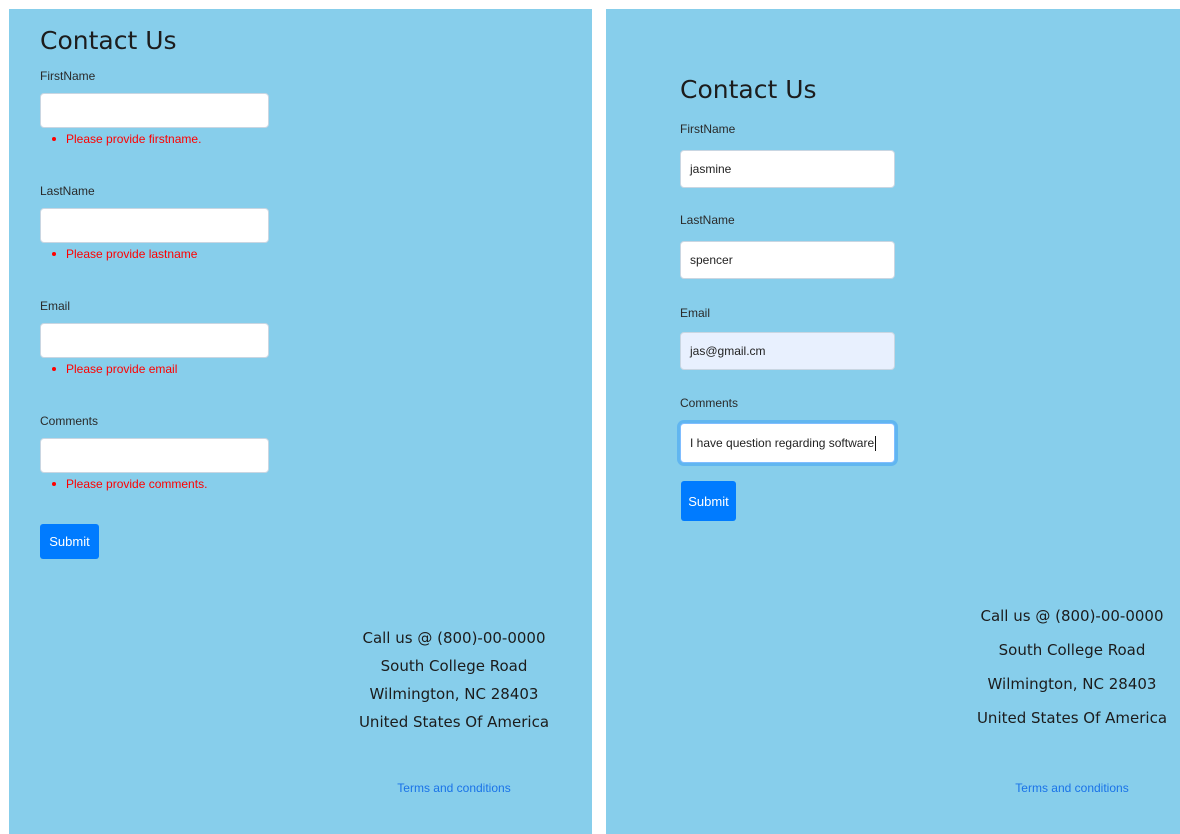 Image resolution: width=1180 pixels, height=834 pixels. I want to click on lastname-error: Please provide lastname, so click(124, 254).